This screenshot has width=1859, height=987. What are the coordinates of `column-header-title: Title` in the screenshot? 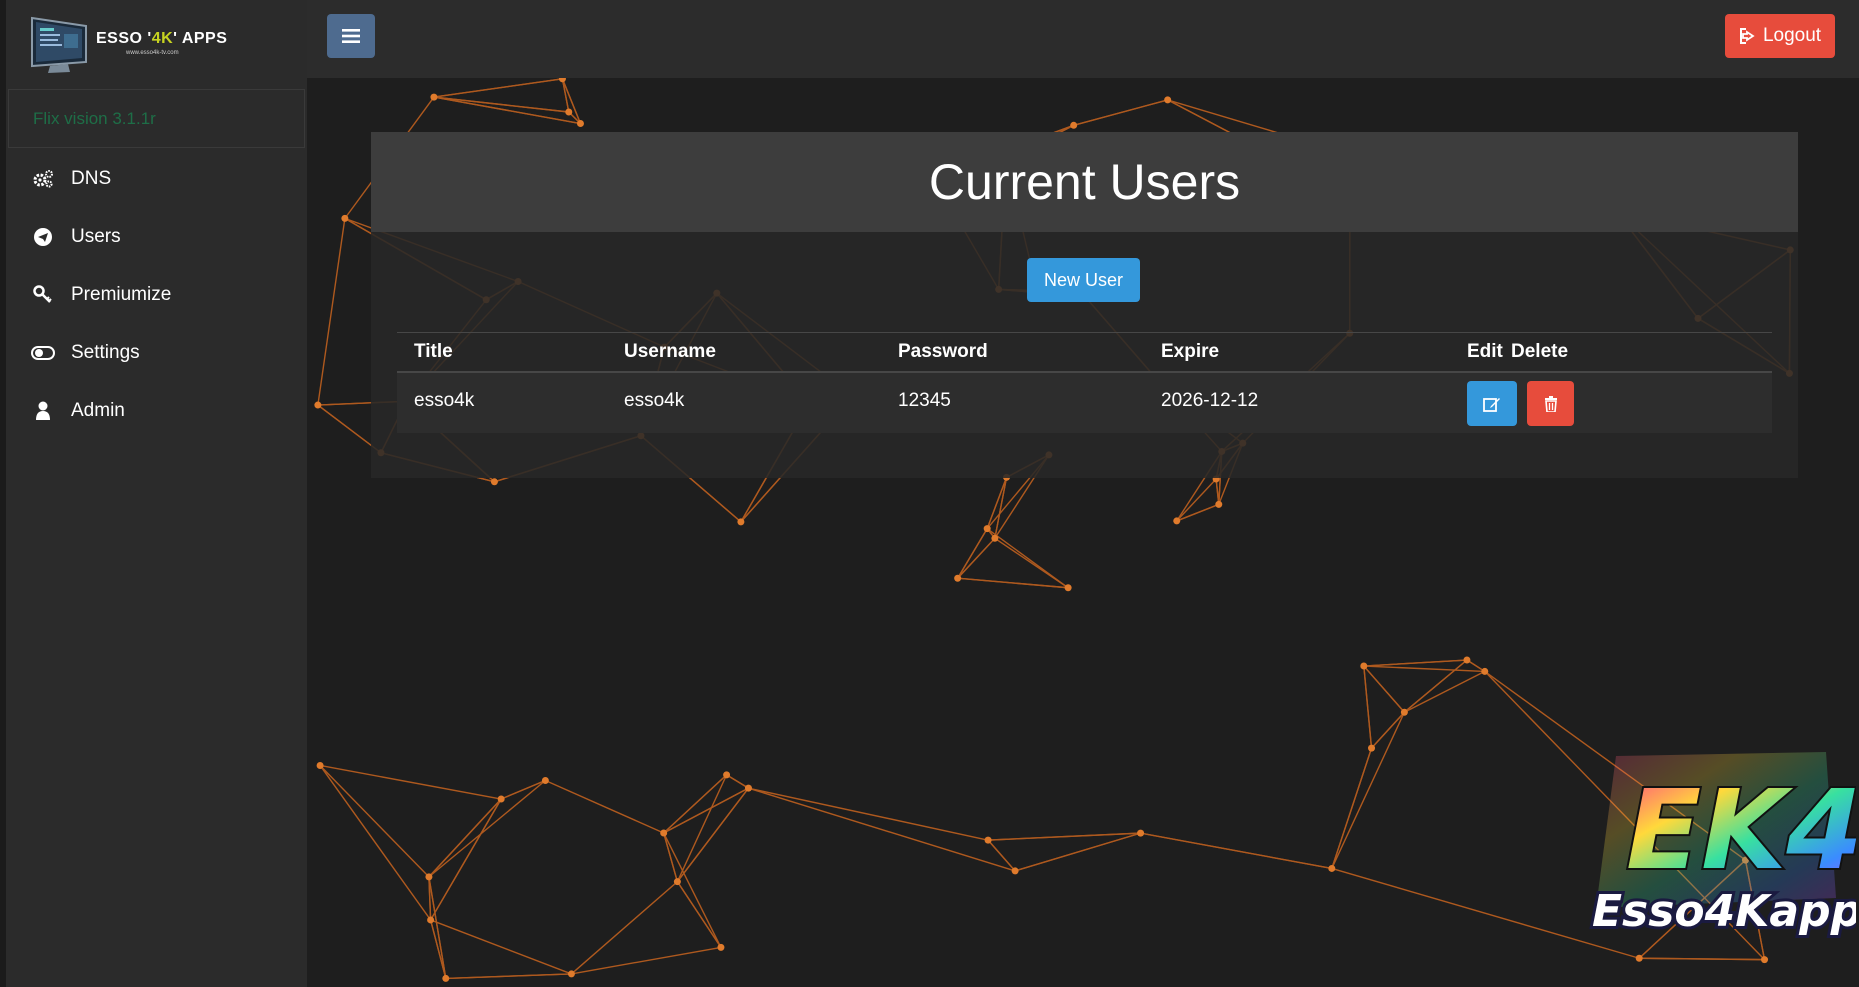 It's located at (433, 351).